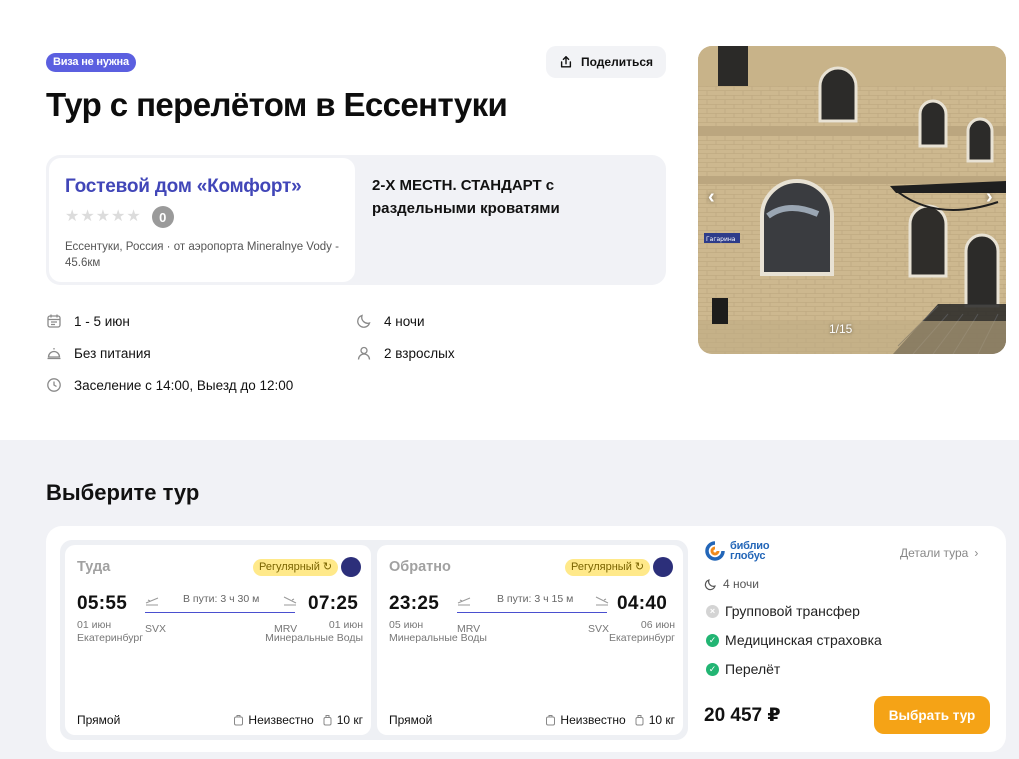 This screenshot has height=759, width=1019. I want to click on info-guests: 2 взрослых, so click(405, 353).